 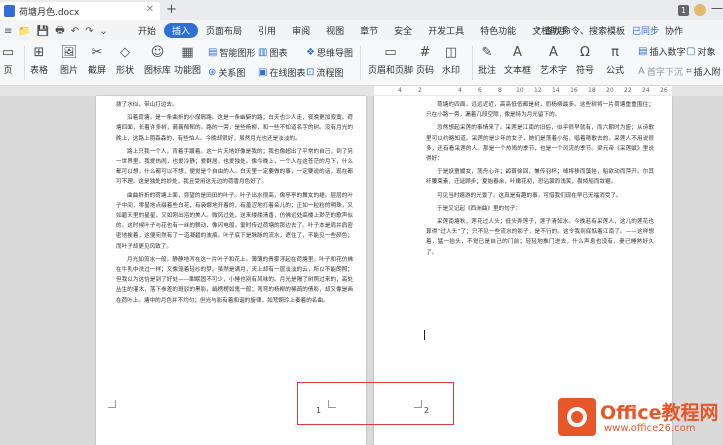 What do you see at coordinates (69, 52) in the screenshot?
I see `picture-icon: 🖼` at bounding box center [69, 52].